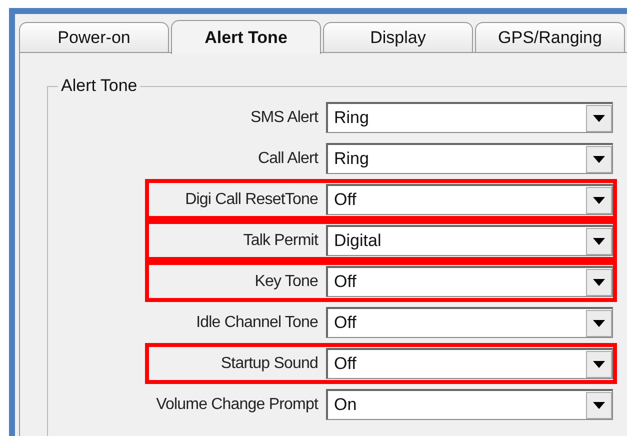 The height and width of the screenshot is (436, 627). I want to click on dropdown: On, so click(469, 404).